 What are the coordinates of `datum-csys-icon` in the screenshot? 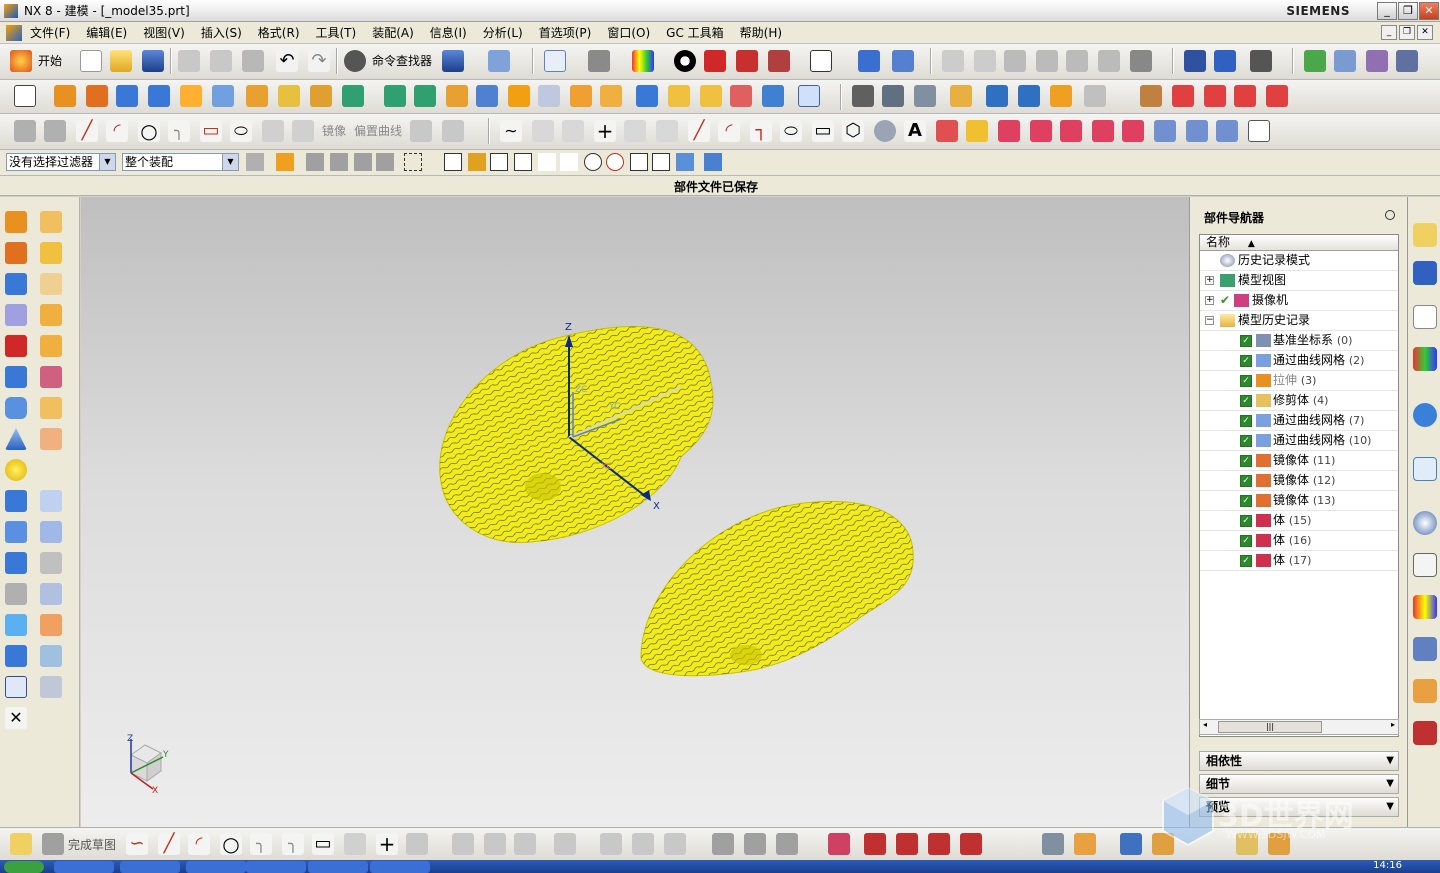 It's located at (667, 131).